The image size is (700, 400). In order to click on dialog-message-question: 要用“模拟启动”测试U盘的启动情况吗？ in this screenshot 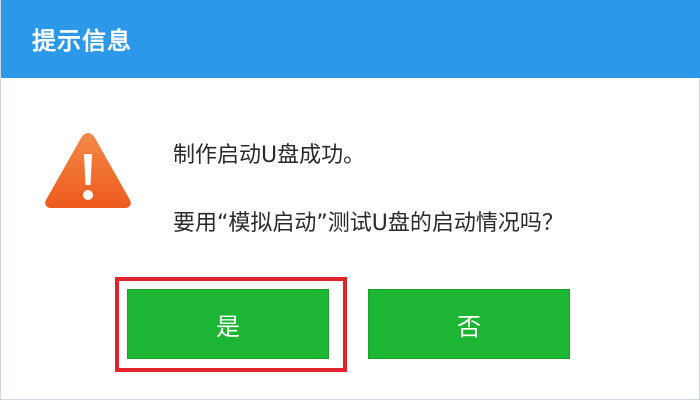, I will do `click(368, 223)`.